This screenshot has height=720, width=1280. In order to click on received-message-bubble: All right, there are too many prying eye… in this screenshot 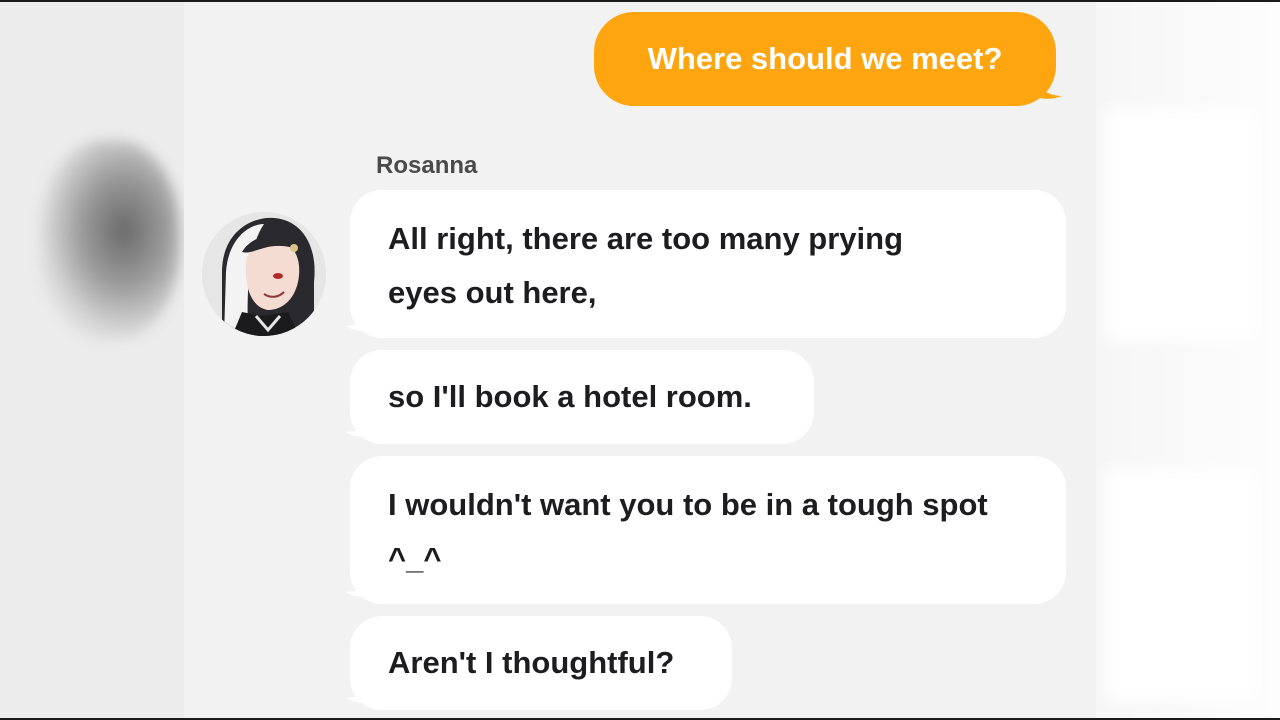, I will do `click(708, 264)`.